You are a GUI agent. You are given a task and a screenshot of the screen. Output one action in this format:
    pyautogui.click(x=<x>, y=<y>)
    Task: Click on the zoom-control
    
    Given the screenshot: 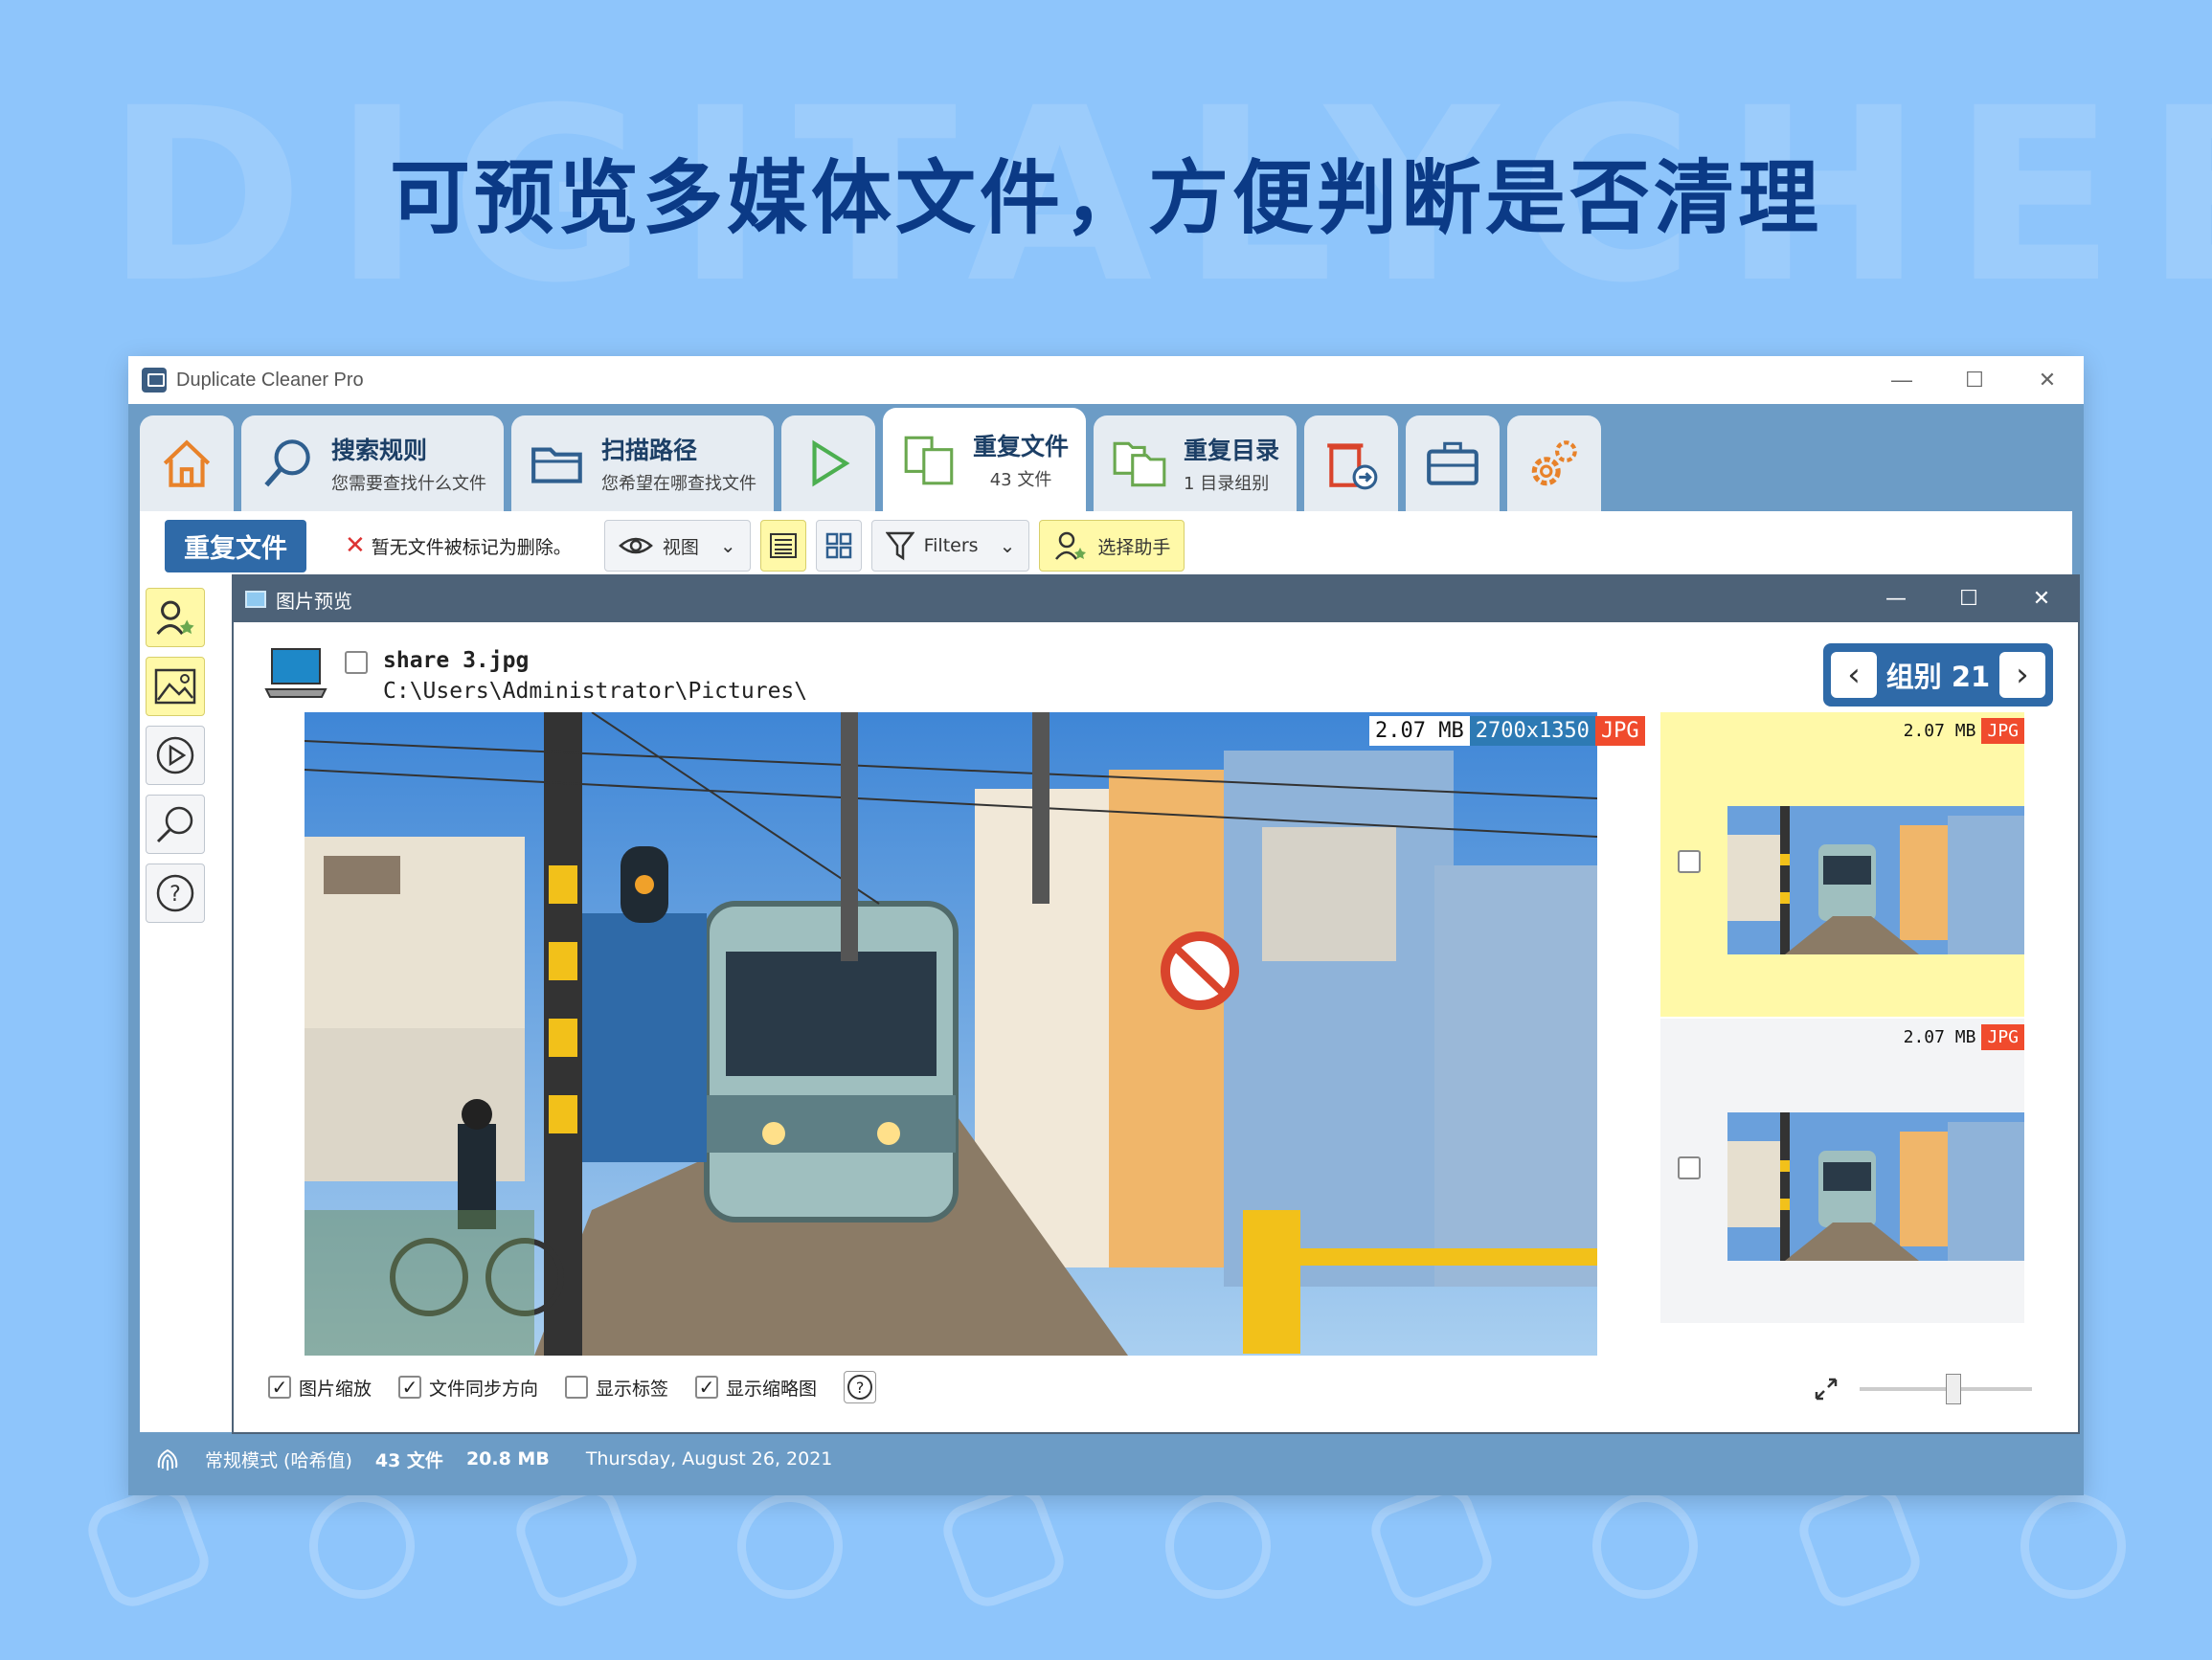 What is the action you would take?
    pyautogui.click(x=1923, y=1389)
    